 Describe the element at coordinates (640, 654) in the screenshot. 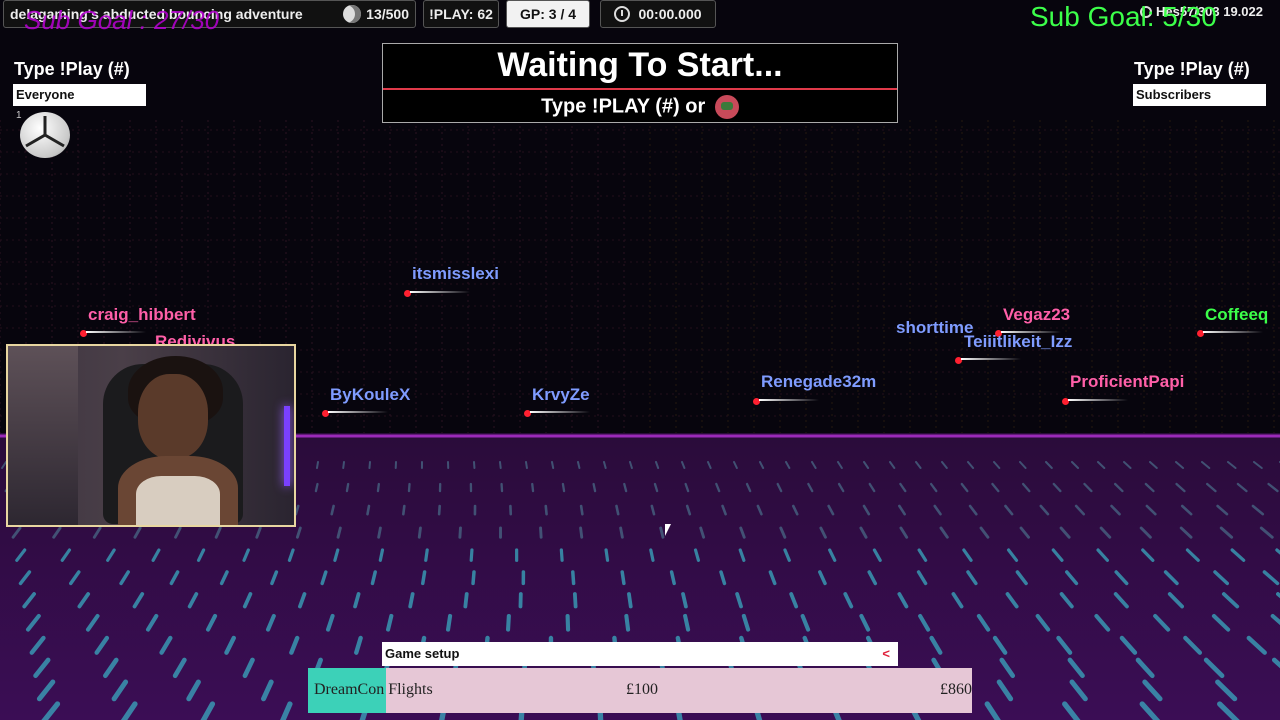

I see `game-setup-bar: Game setup <` at that location.